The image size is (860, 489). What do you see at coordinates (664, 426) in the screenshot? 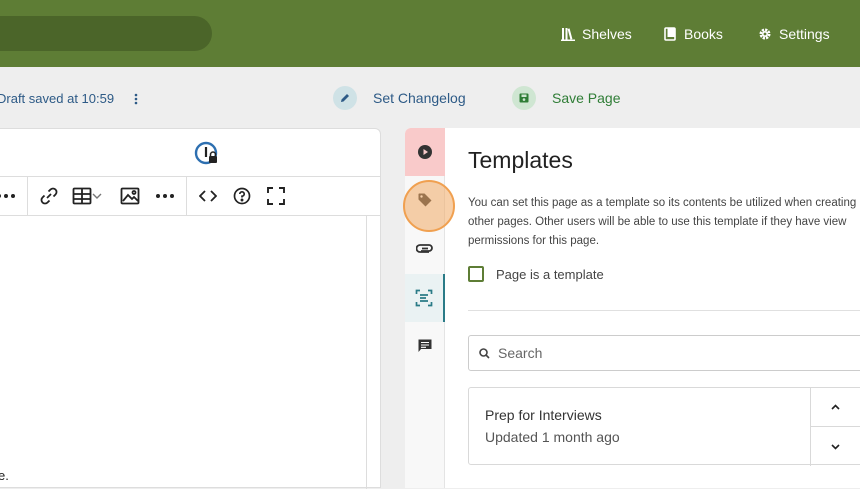
I see `template-list-item: Prep for Interviews Updated 1 month ago` at bounding box center [664, 426].